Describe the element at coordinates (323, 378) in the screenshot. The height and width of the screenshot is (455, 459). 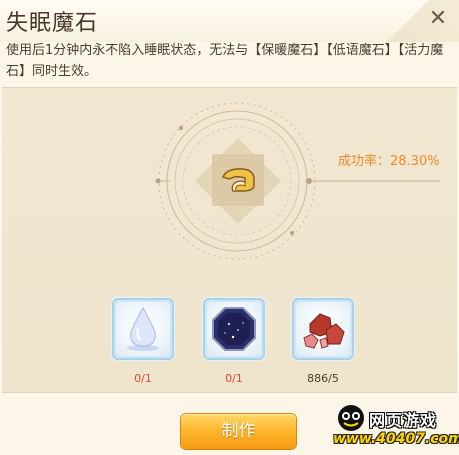
I see `material-count: 886/5` at that location.